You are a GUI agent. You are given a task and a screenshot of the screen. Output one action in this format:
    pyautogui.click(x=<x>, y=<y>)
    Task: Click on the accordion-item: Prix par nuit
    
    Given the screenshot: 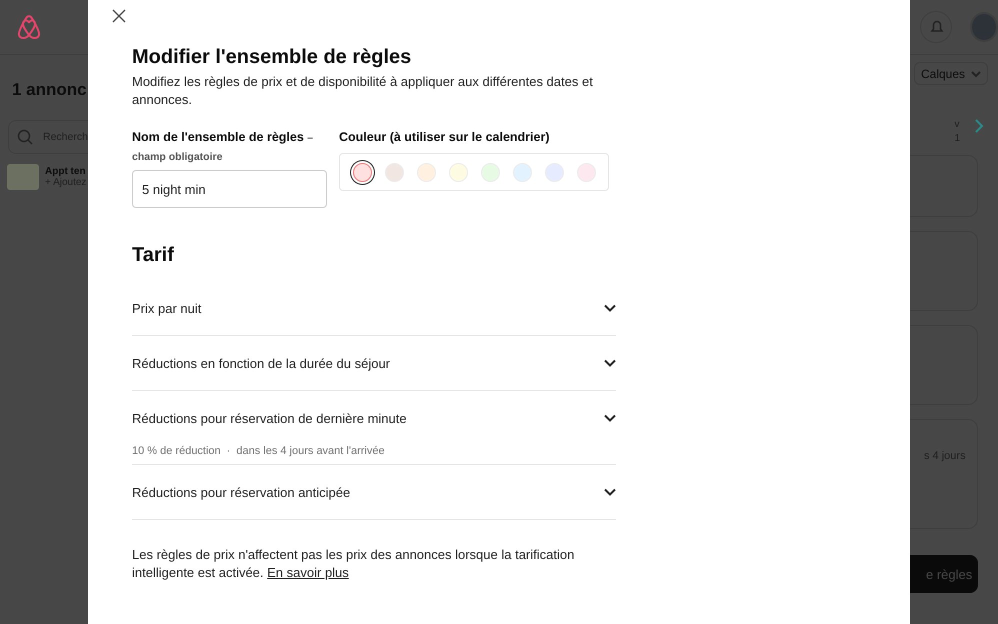 What is the action you would take?
    pyautogui.click(x=374, y=308)
    